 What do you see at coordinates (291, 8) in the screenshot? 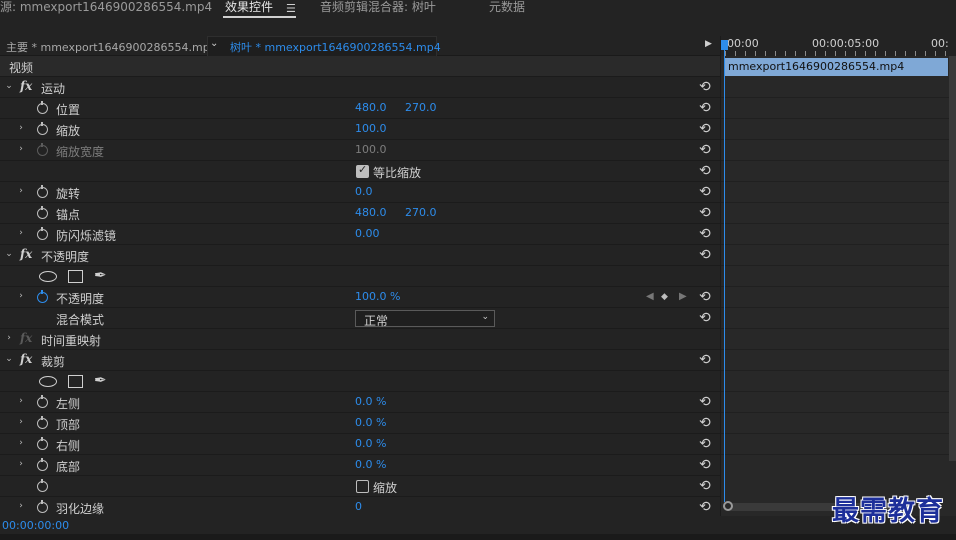
I see `hamburger-menu-icon: ☰` at bounding box center [291, 8].